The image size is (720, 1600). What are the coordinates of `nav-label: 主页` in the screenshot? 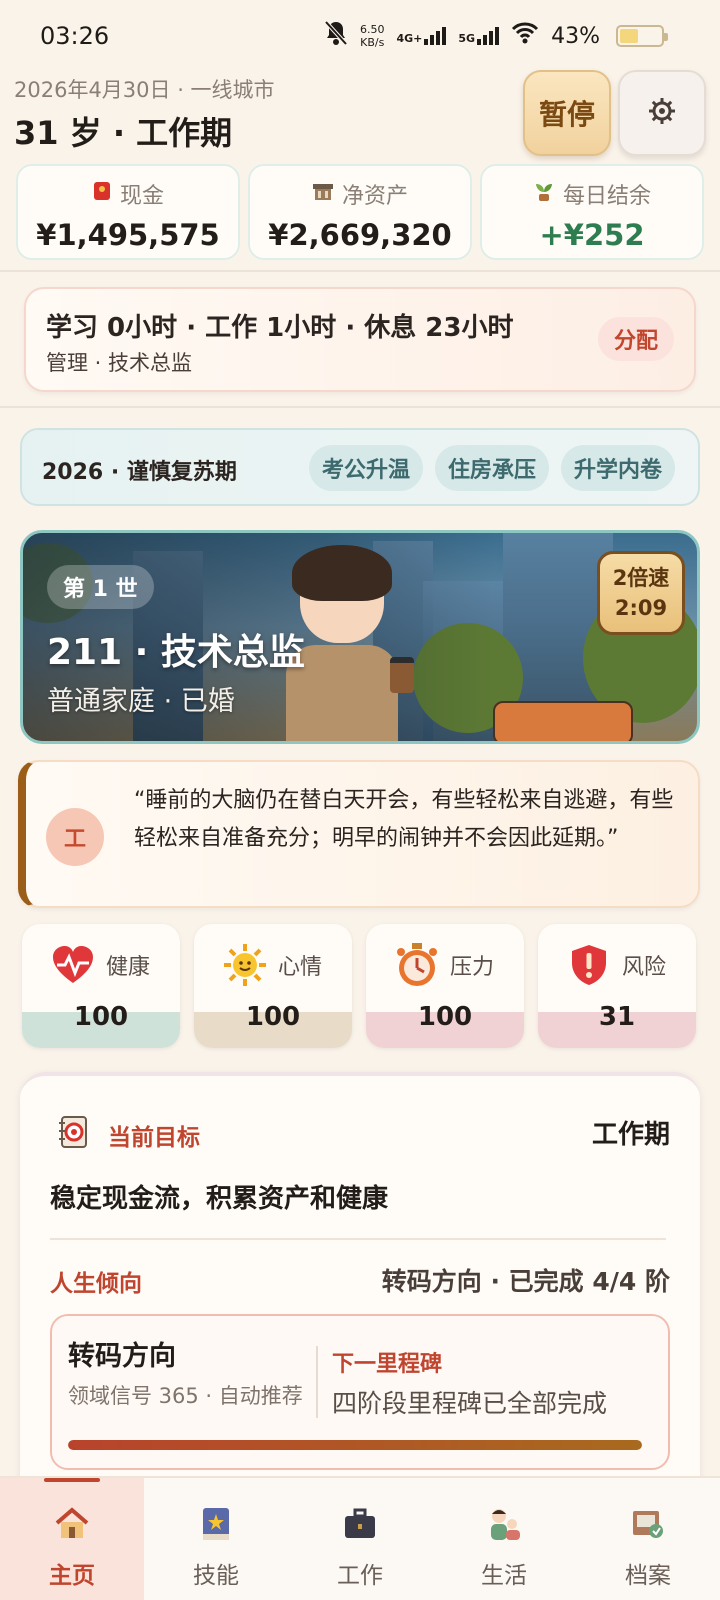 It's located at (72, 1576).